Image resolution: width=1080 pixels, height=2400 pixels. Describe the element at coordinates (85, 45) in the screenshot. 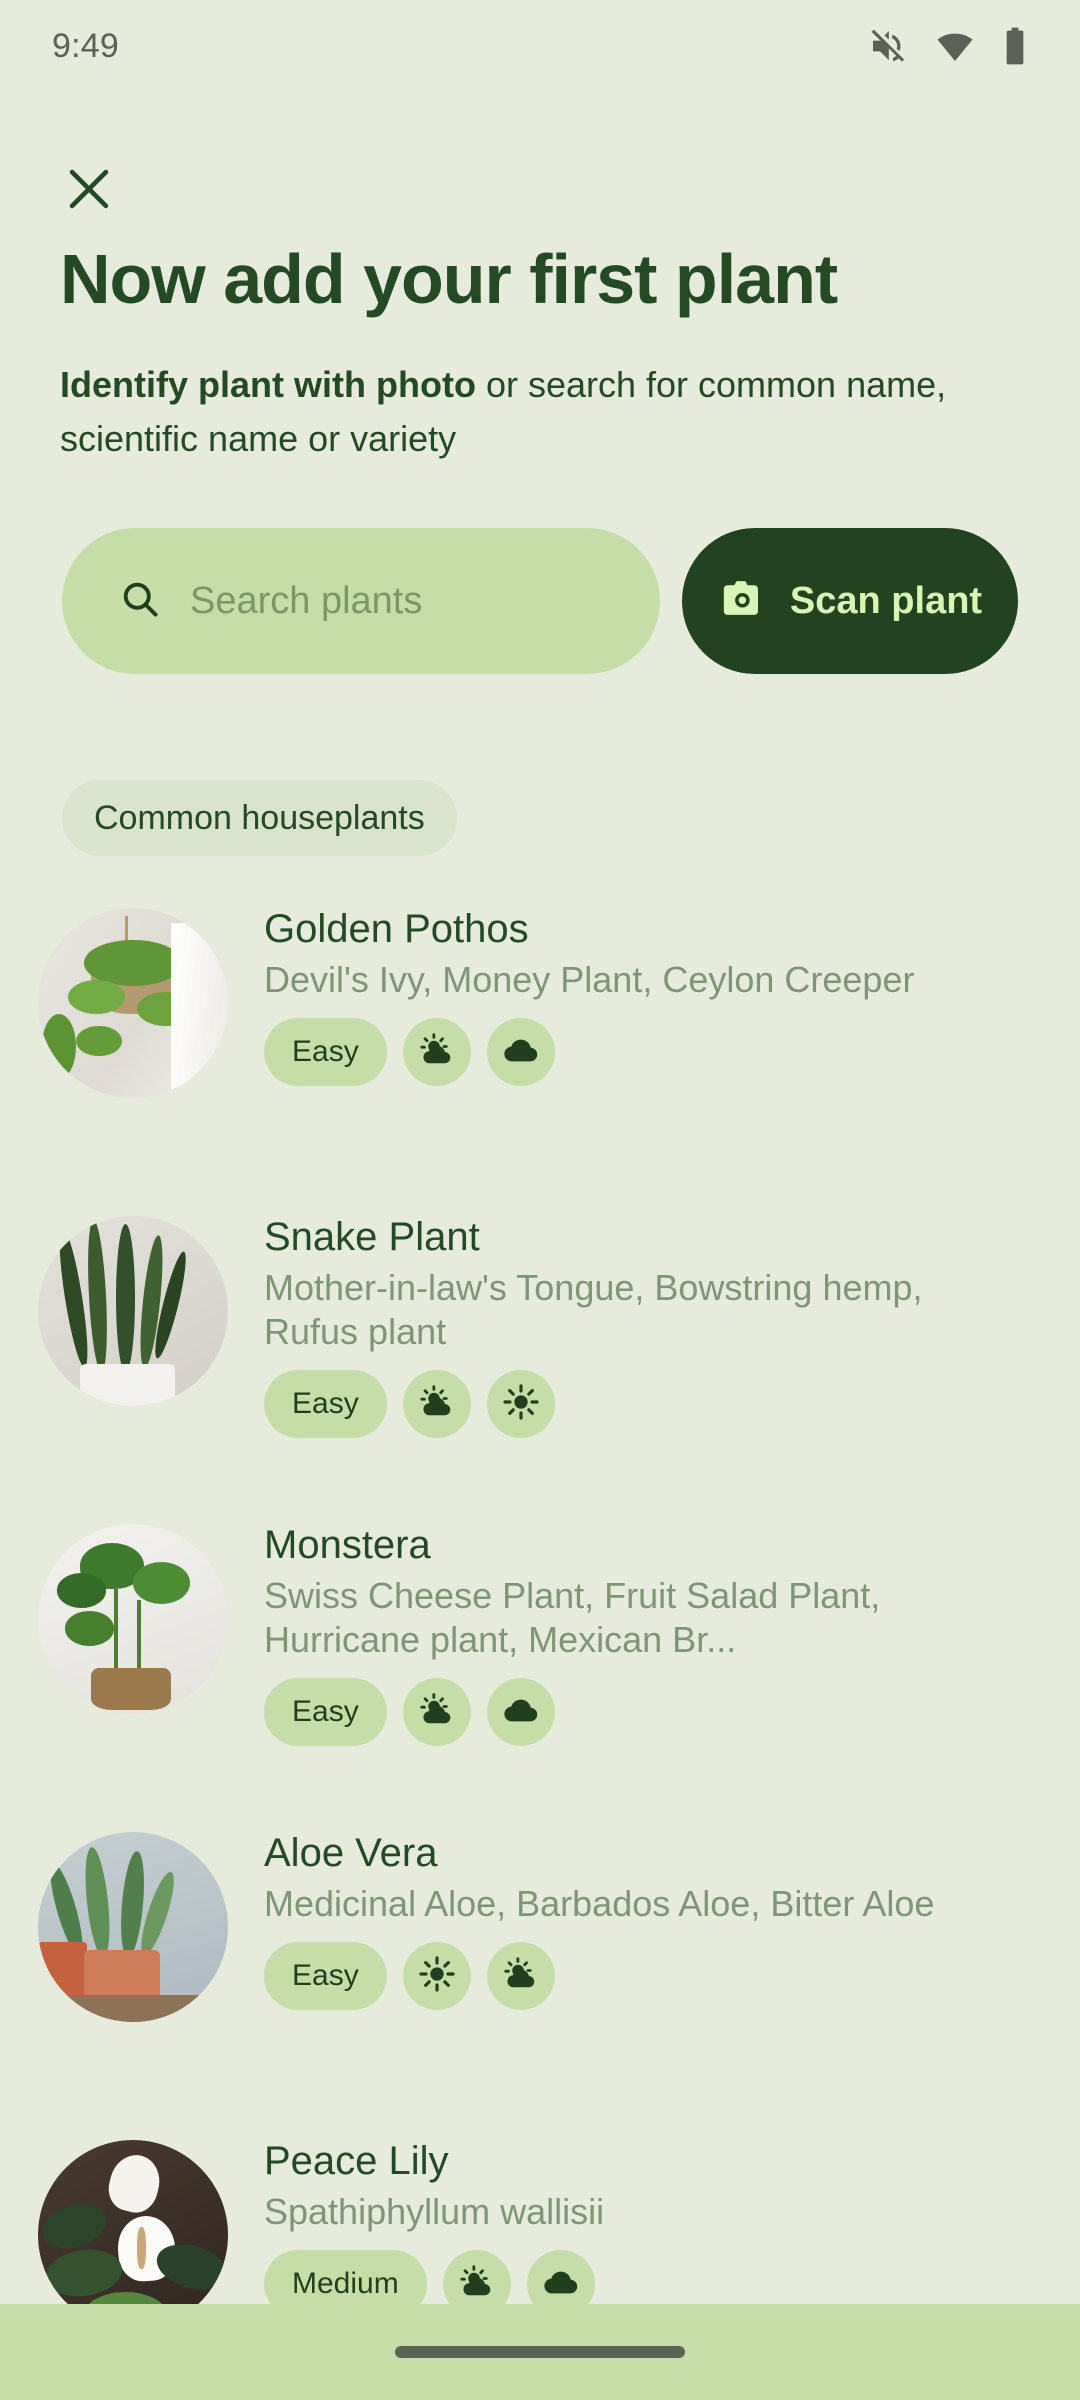

I see `status-time: 9:49` at that location.